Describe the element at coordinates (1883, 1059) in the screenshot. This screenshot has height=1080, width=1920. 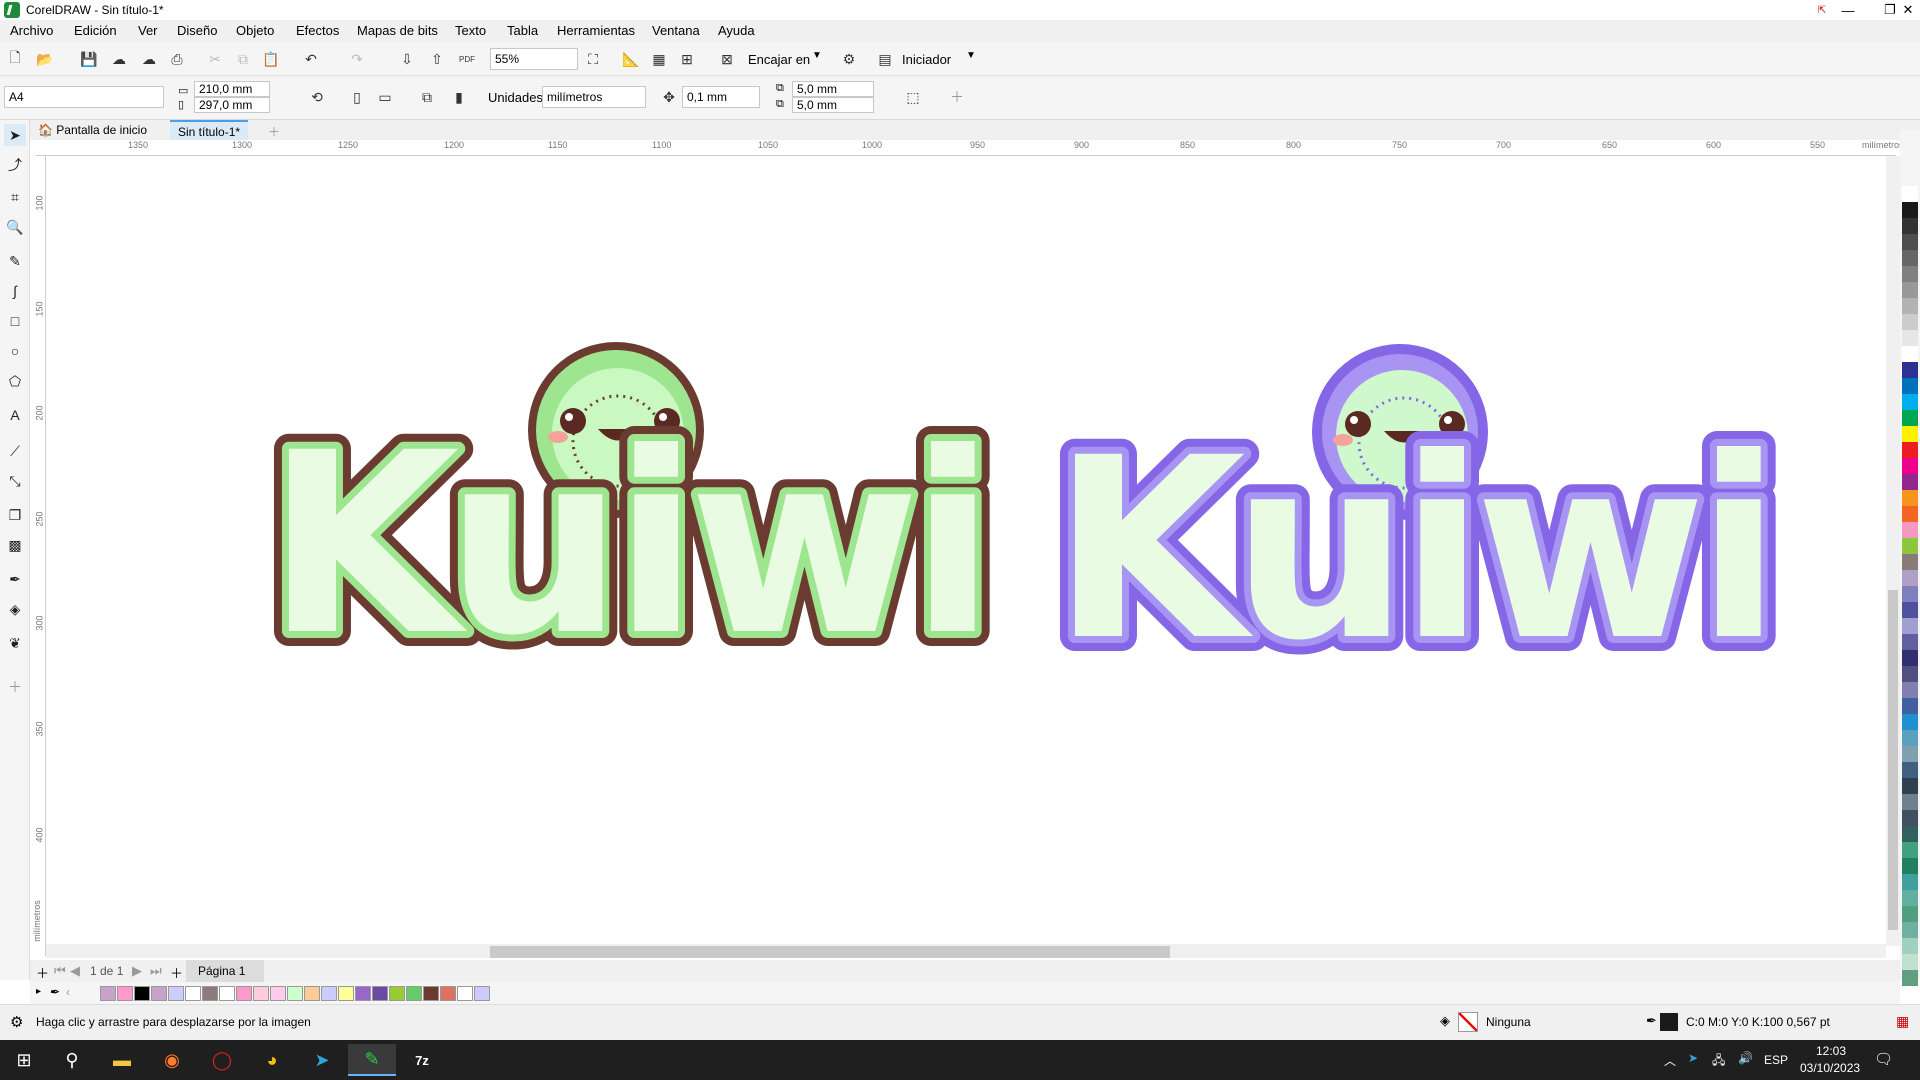
I see `notifications-icon: 🗨` at that location.